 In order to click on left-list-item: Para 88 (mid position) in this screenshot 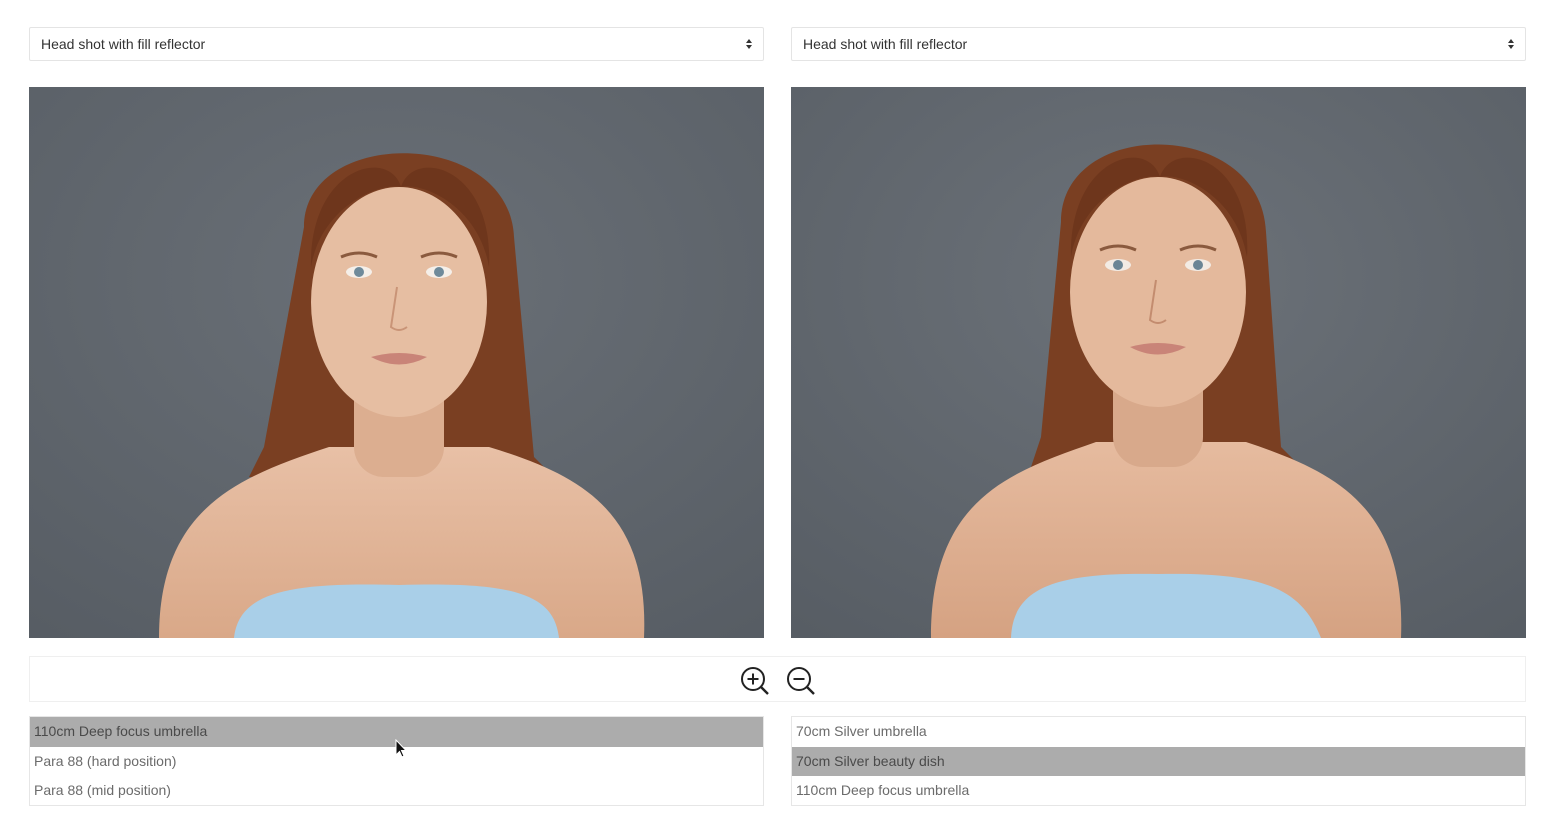, I will do `click(396, 791)`.